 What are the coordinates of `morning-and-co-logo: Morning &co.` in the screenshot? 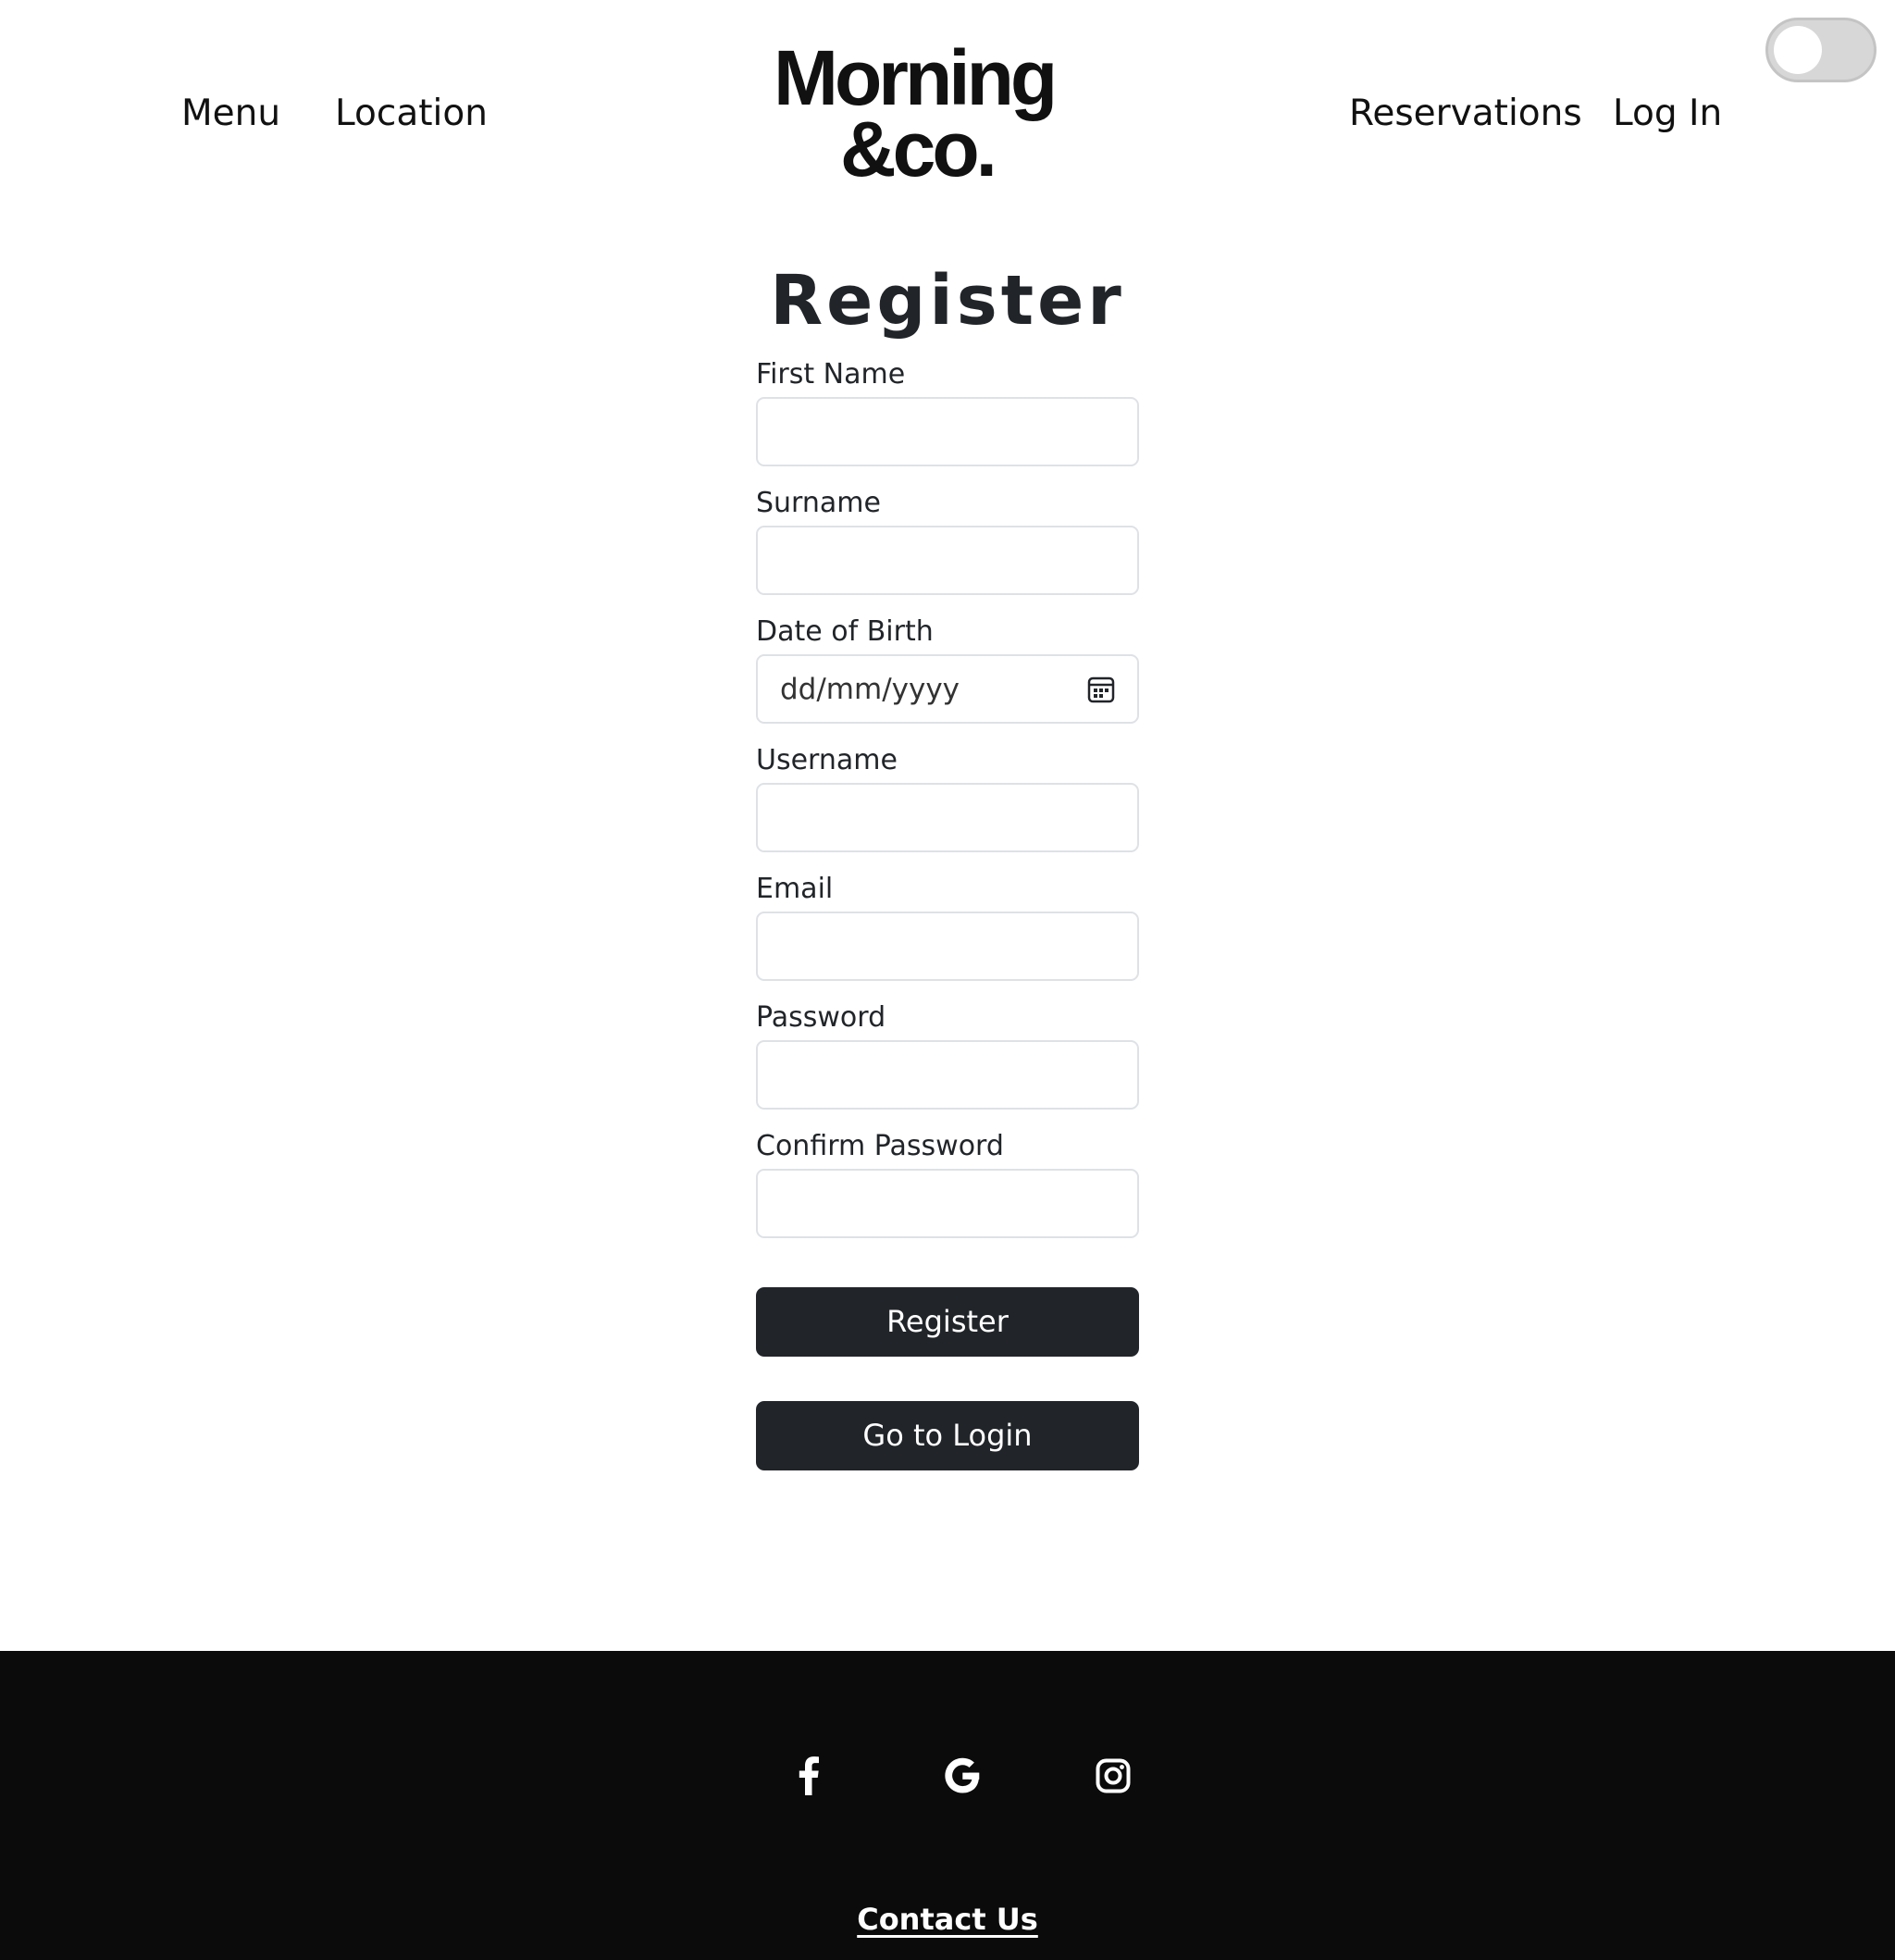 It's located at (916, 115).